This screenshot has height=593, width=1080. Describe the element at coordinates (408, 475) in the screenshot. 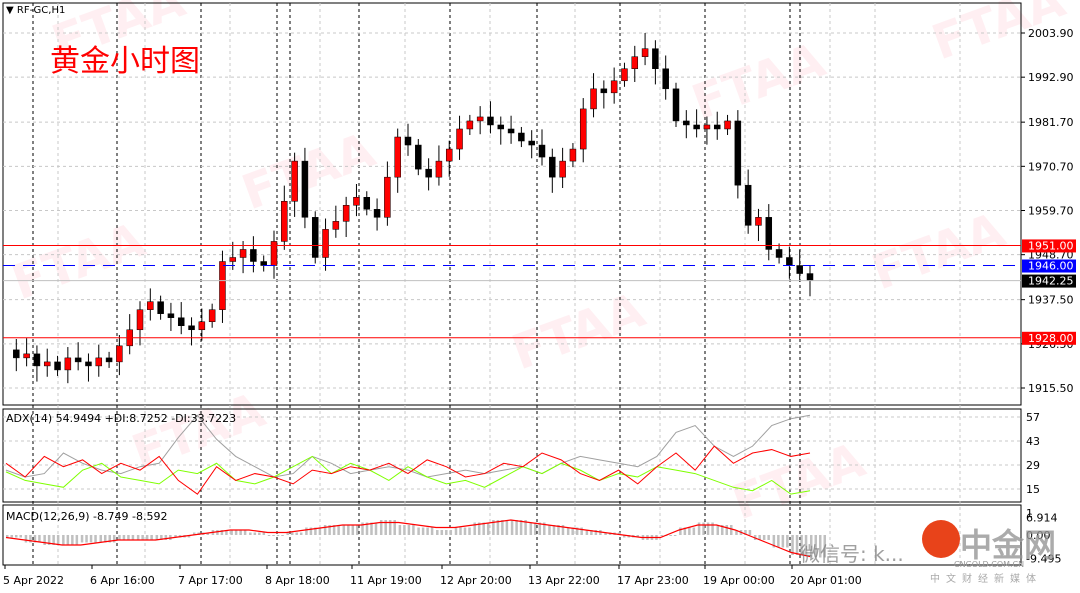

I see `adx-line-+DI` at that location.